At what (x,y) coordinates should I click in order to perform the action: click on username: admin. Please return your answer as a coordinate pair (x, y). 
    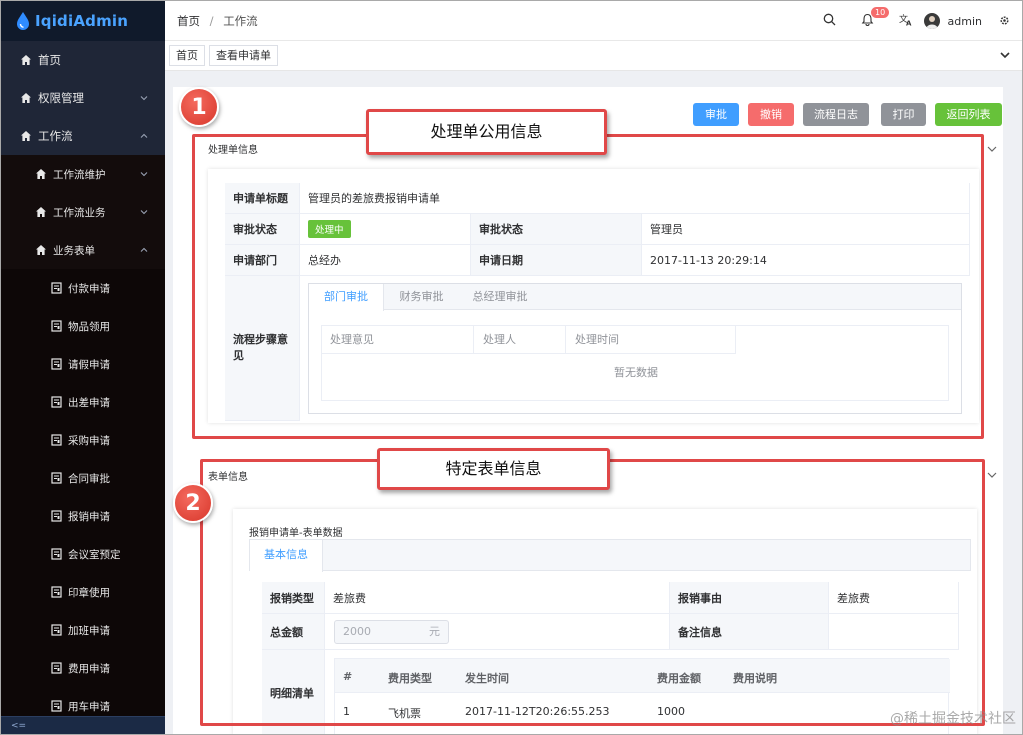
    Looking at the image, I should click on (964, 21).